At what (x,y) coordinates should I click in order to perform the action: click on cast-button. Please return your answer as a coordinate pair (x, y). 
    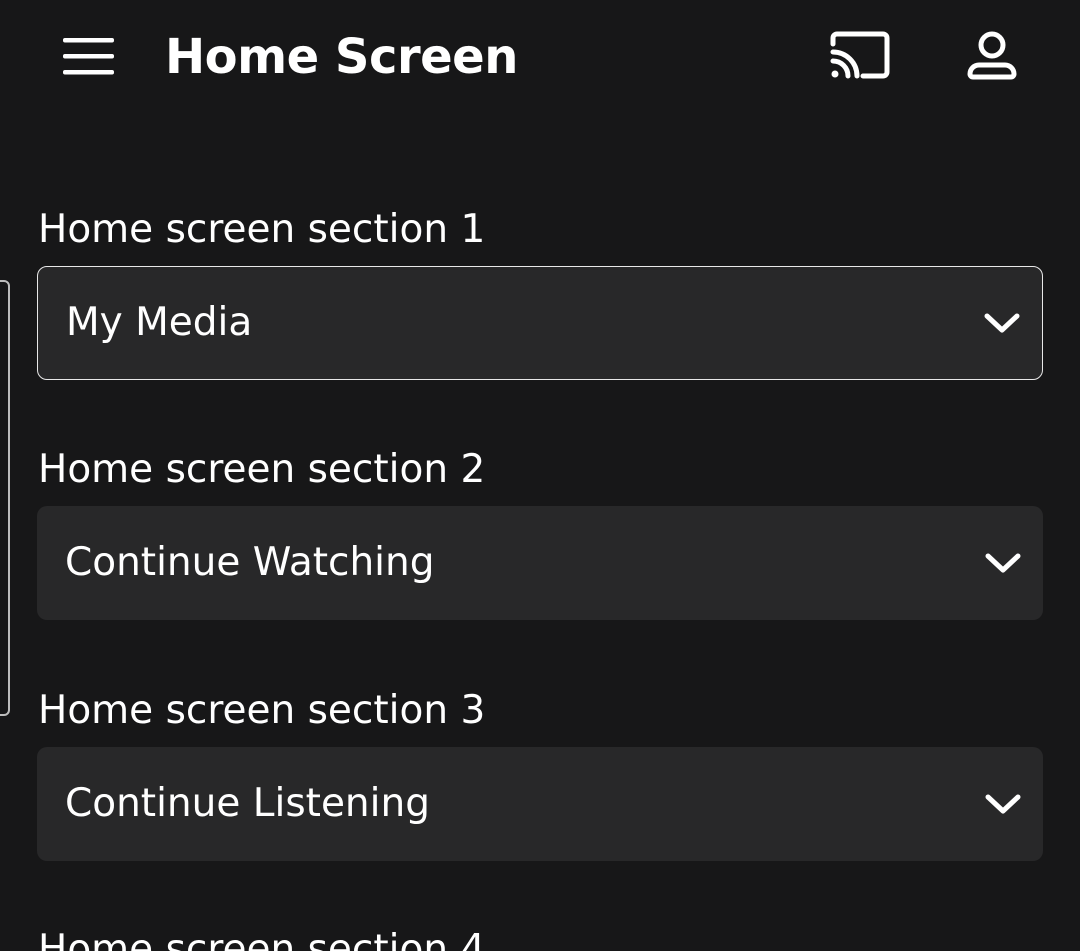
    Looking at the image, I should click on (860, 57).